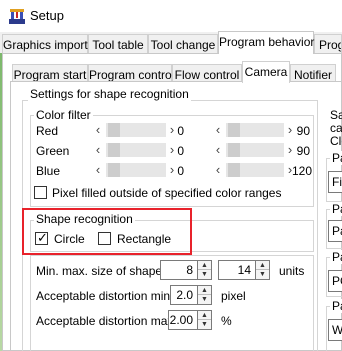  What do you see at coordinates (234, 130) in the screenshot?
I see `red-max-slider-thumb` at bounding box center [234, 130].